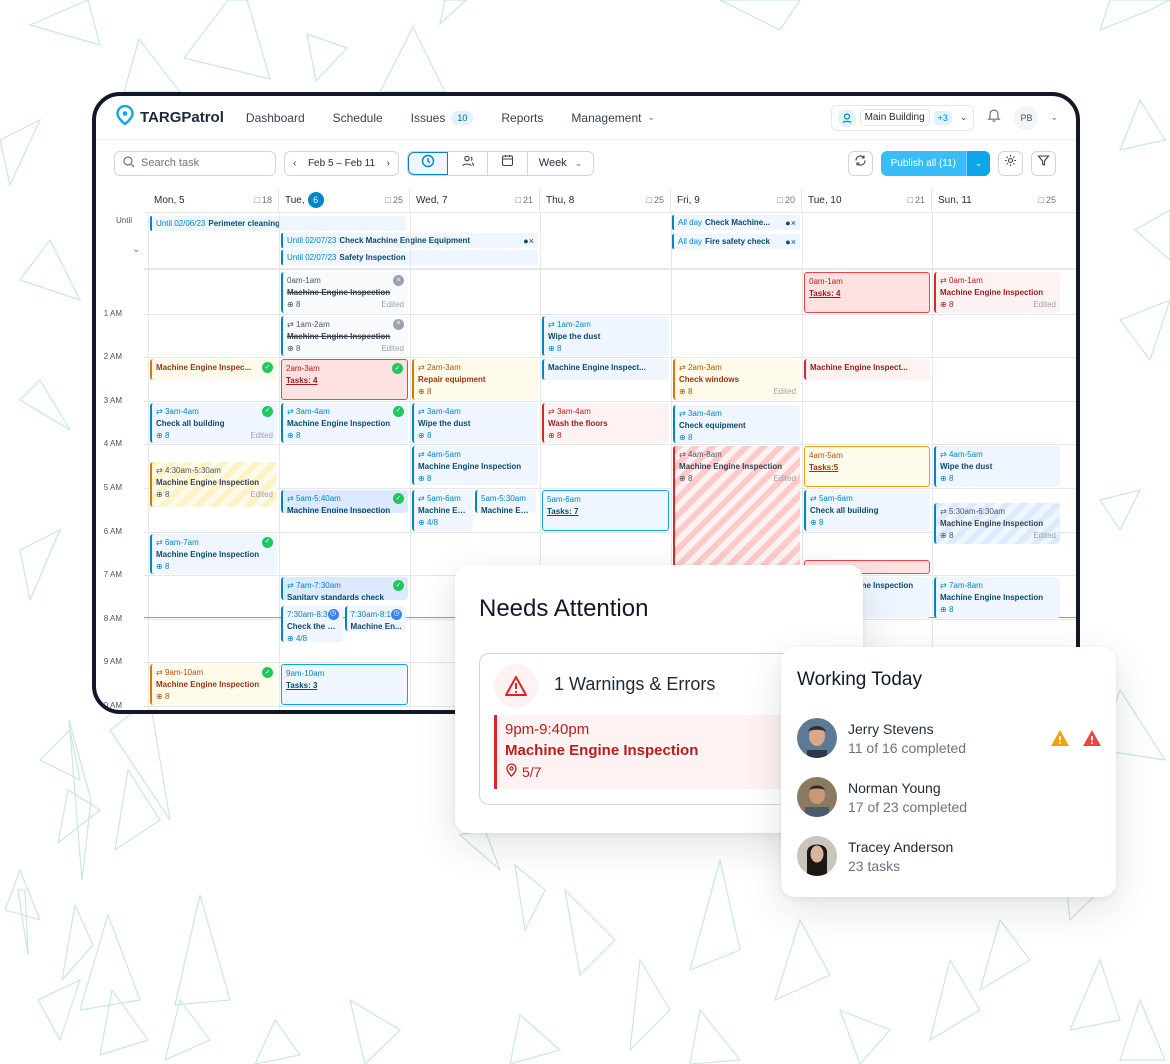  What do you see at coordinates (442, 117) in the screenshot?
I see `nav-issues: Issues 10` at bounding box center [442, 117].